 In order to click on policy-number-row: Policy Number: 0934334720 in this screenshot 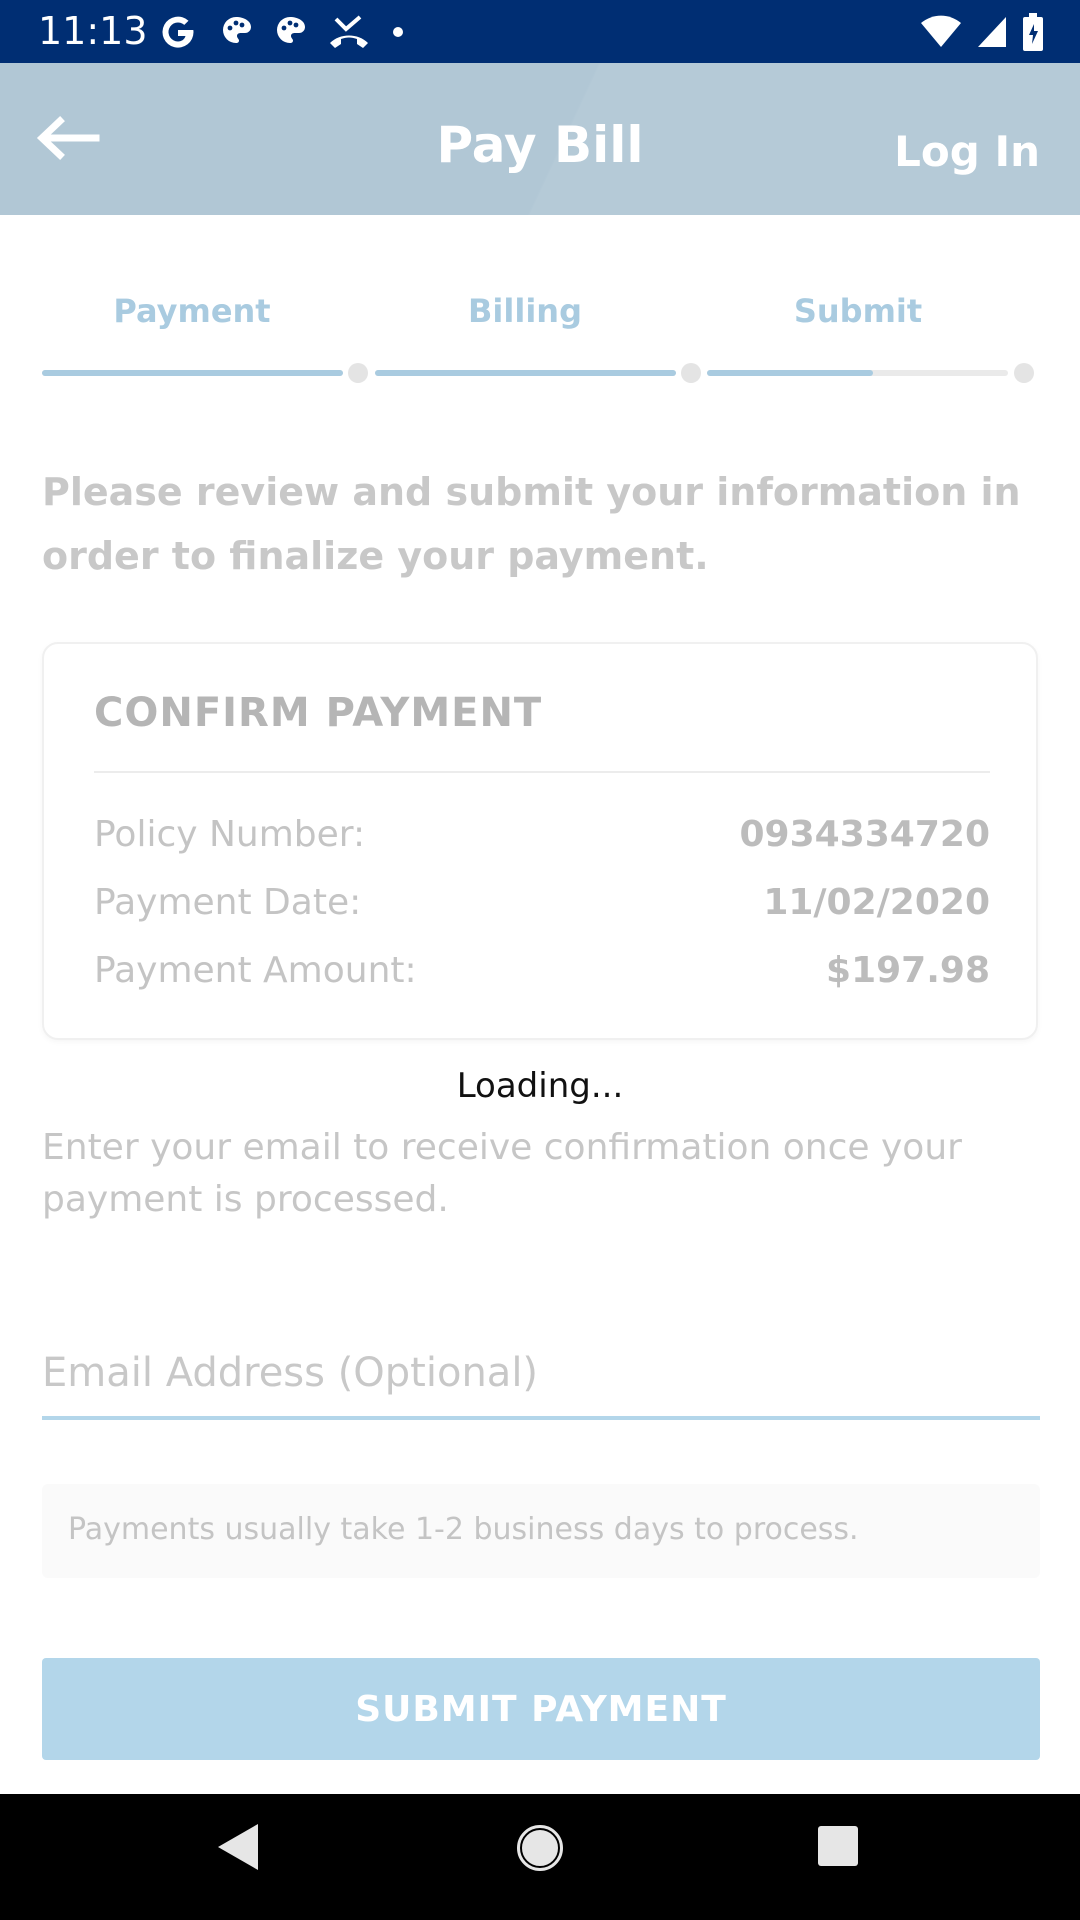, I will do `click(542, 839)`.